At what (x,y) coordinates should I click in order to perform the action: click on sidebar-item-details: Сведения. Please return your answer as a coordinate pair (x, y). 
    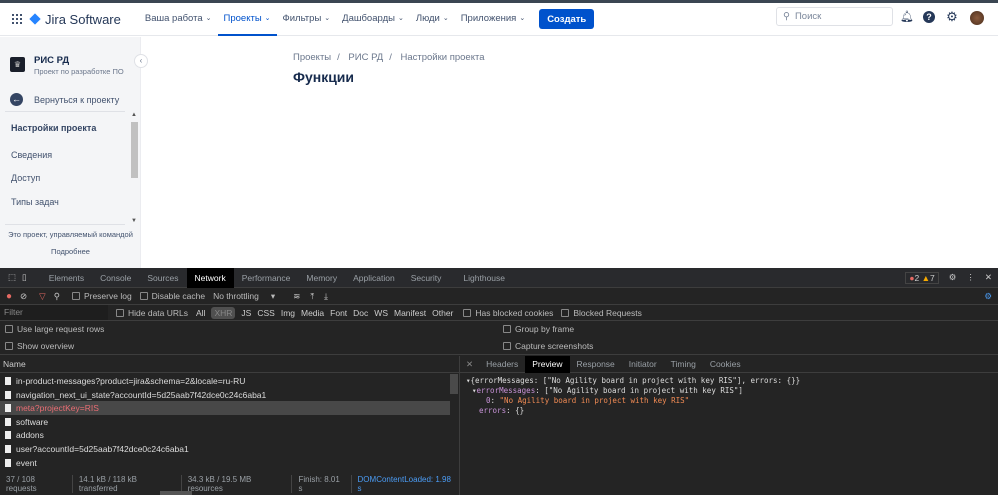
    Looking at the image, I should click on (31, 155).